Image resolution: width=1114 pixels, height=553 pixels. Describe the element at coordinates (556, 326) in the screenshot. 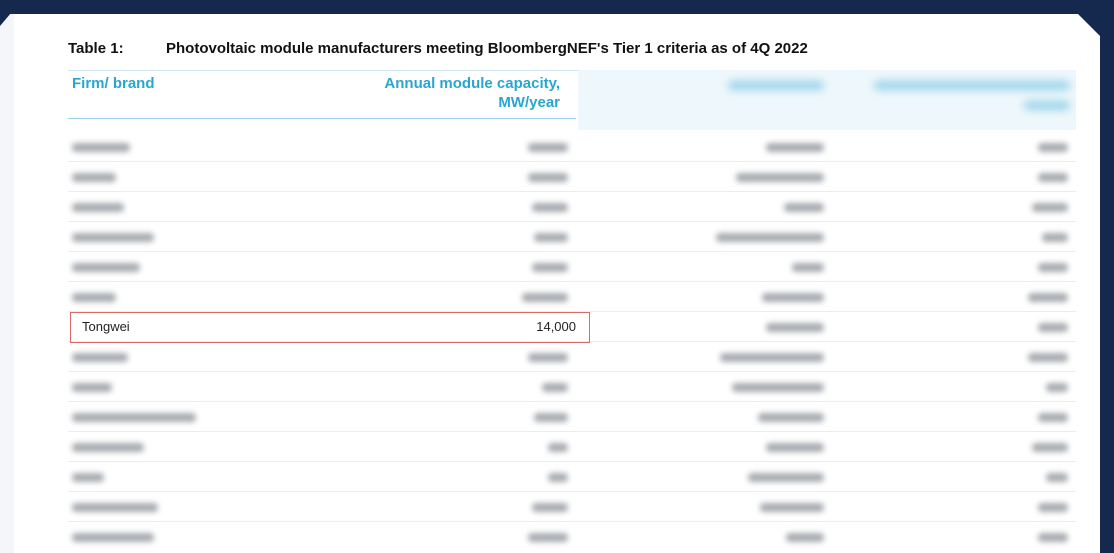

I see `highlighted-capacity-value: 14,000` at that location.